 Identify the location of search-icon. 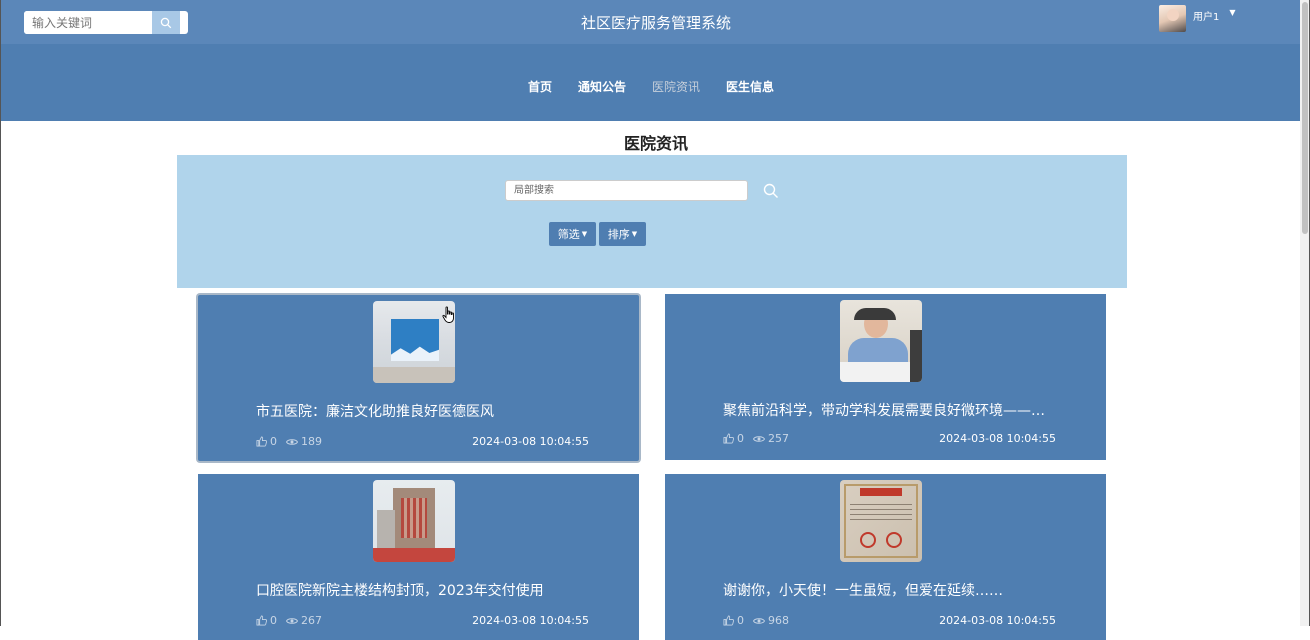
(771, 191).